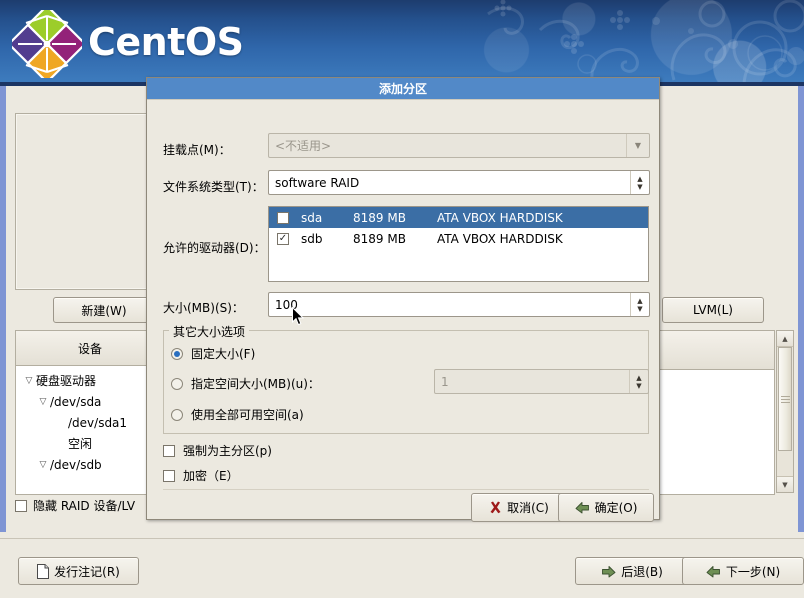 This screenshot has height=598, width=804. I want to click on partition-table-header, so click(715, 350).